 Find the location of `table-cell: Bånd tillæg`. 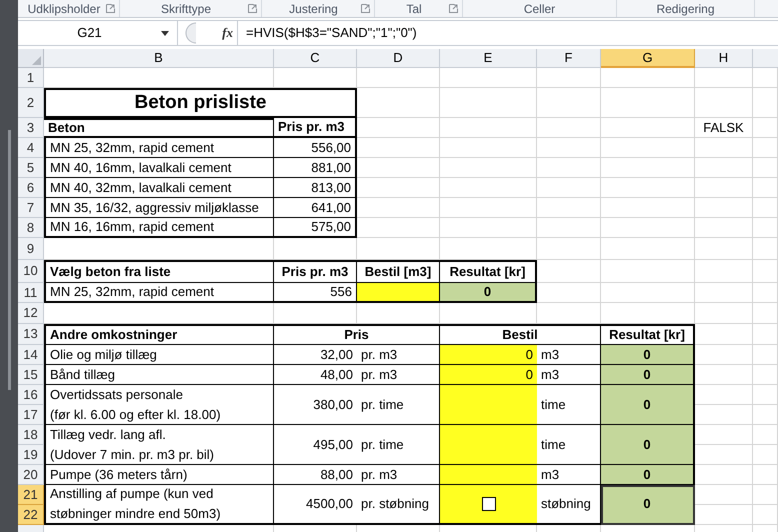

table-cell: Bånd tillæg is located at coordinates (159, 375).